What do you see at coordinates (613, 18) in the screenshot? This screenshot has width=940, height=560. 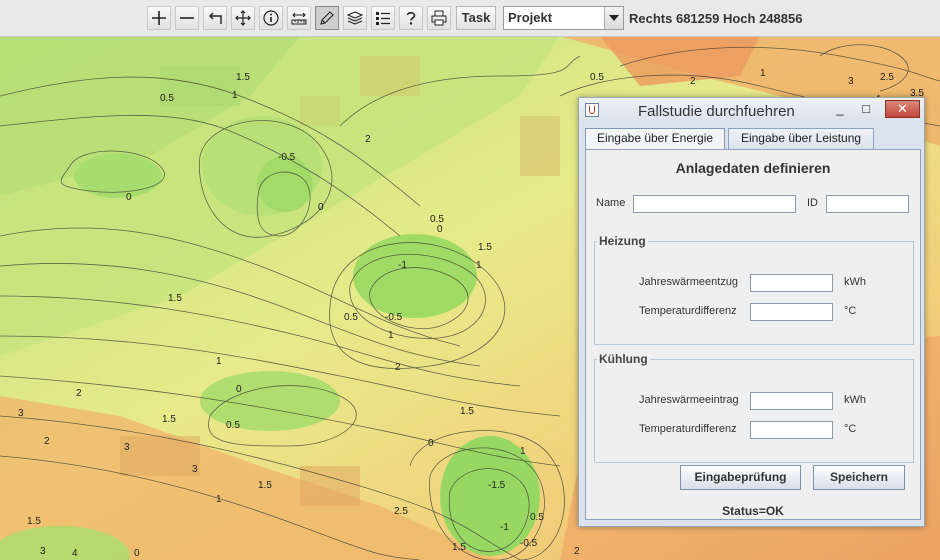 I see `project-dropdown-button` at bounding box center [613, 18].